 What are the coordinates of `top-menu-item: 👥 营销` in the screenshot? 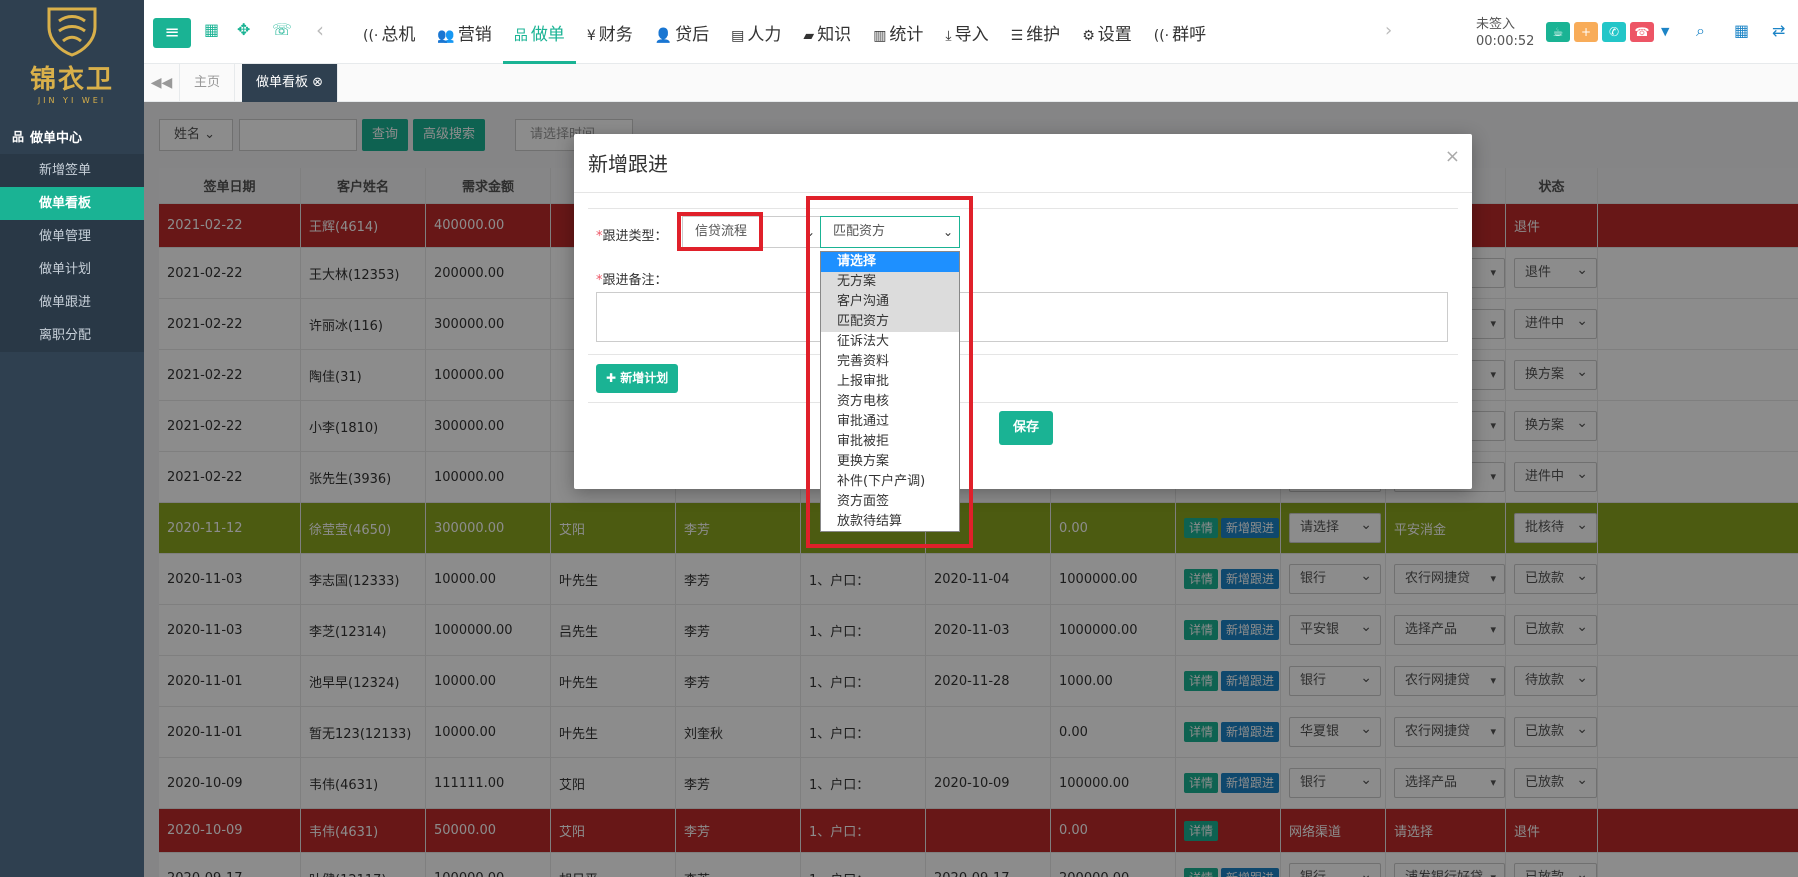 It's located at (464, 32).